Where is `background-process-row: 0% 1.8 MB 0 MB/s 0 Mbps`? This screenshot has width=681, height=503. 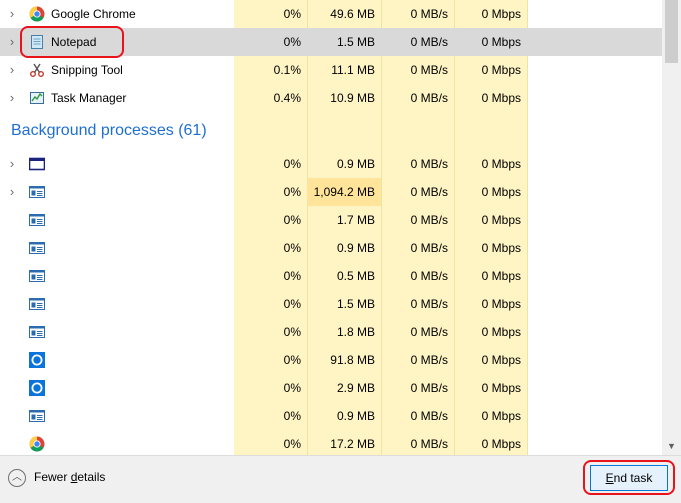
background-process-row: 0% 1.8 MB 0 MB/s 0 Mbps is located at coordinates (331, 332).